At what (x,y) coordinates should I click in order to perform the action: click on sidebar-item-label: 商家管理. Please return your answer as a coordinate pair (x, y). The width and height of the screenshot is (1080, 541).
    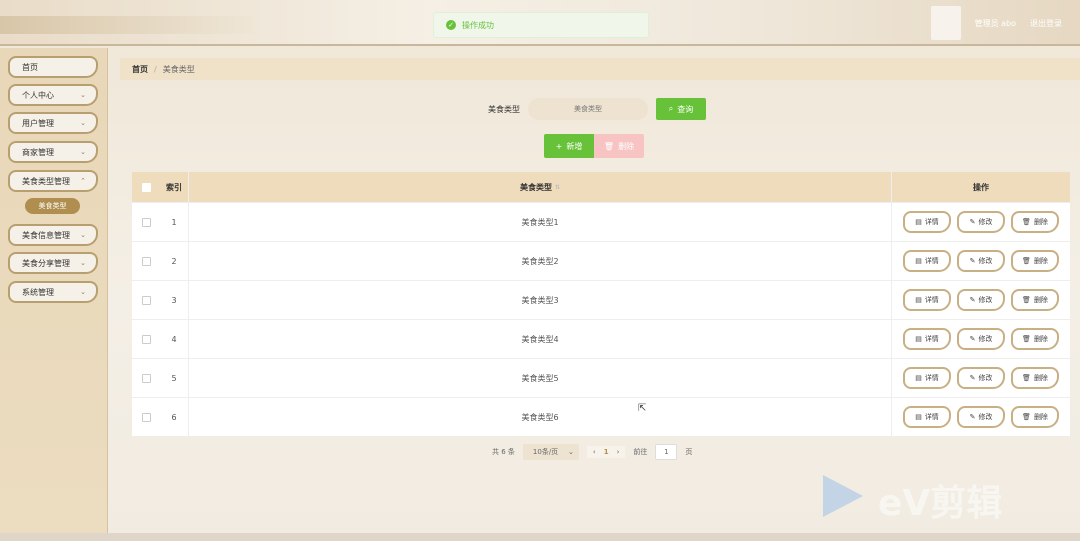
    Looking at the image, I should click on (38, 152).